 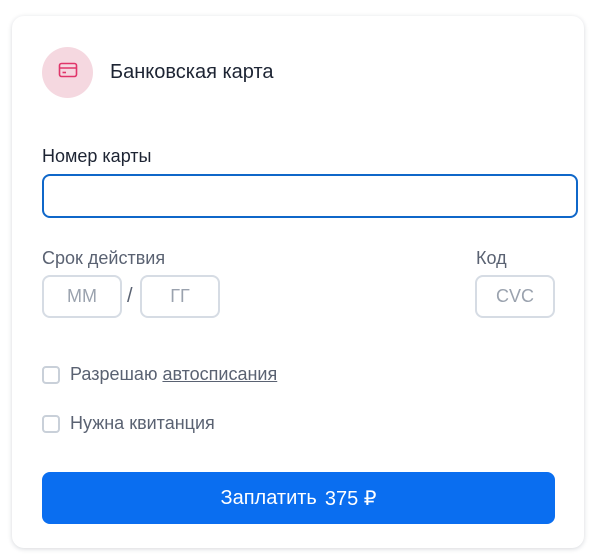 I want to click on receipt-checkbox-row: Нужна квитанция, so click(x=128, y=423).